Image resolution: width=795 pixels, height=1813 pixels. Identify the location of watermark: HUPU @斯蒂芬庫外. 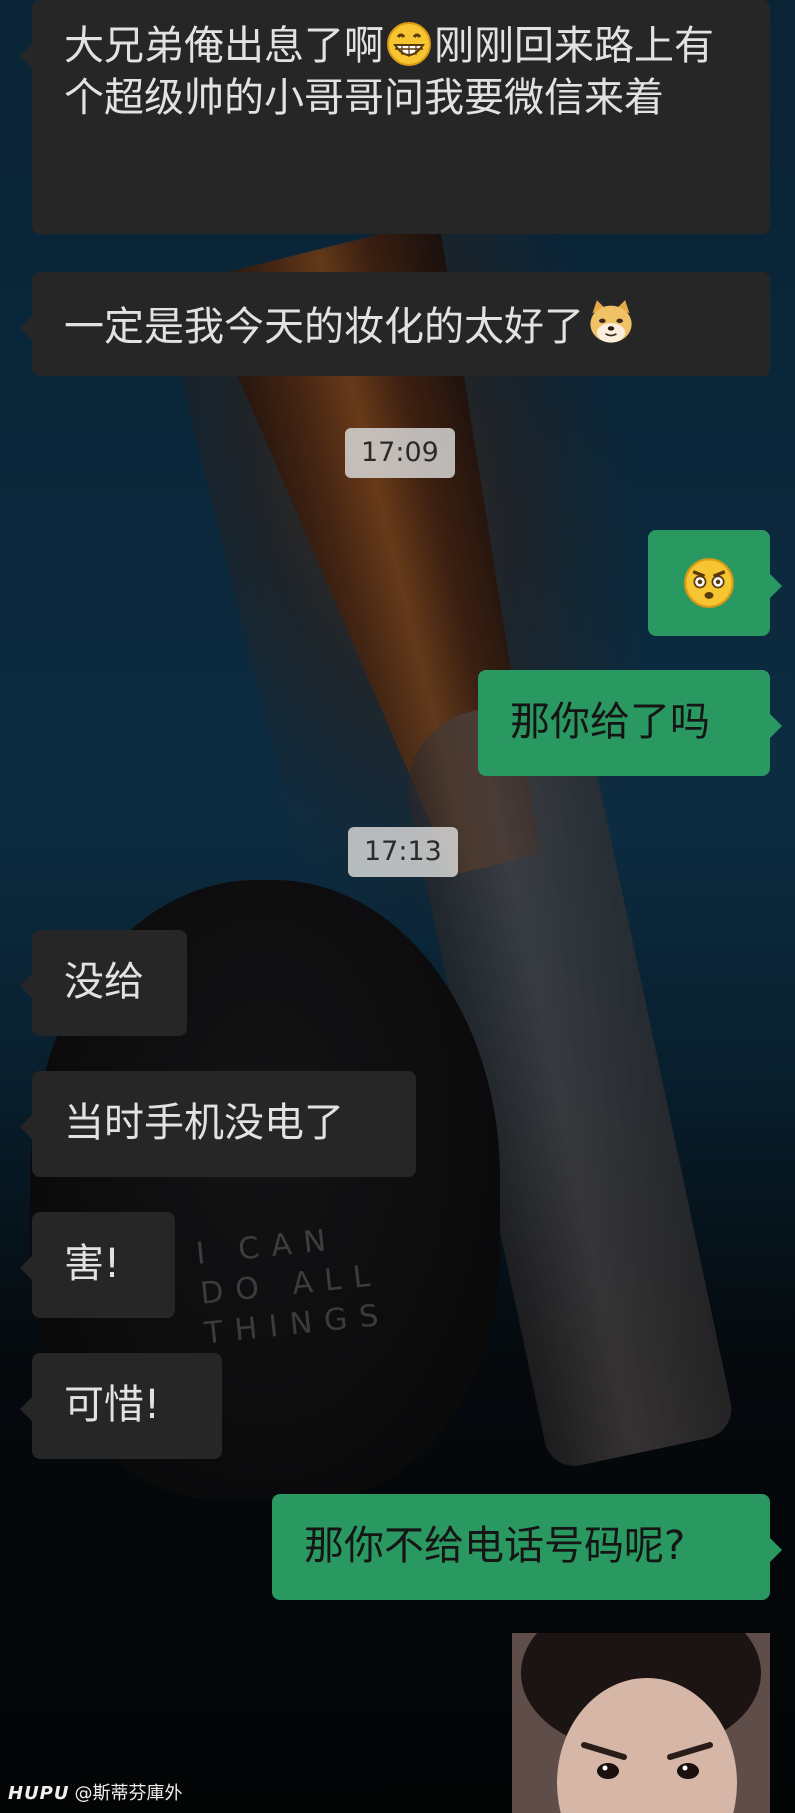
(95, 1794).